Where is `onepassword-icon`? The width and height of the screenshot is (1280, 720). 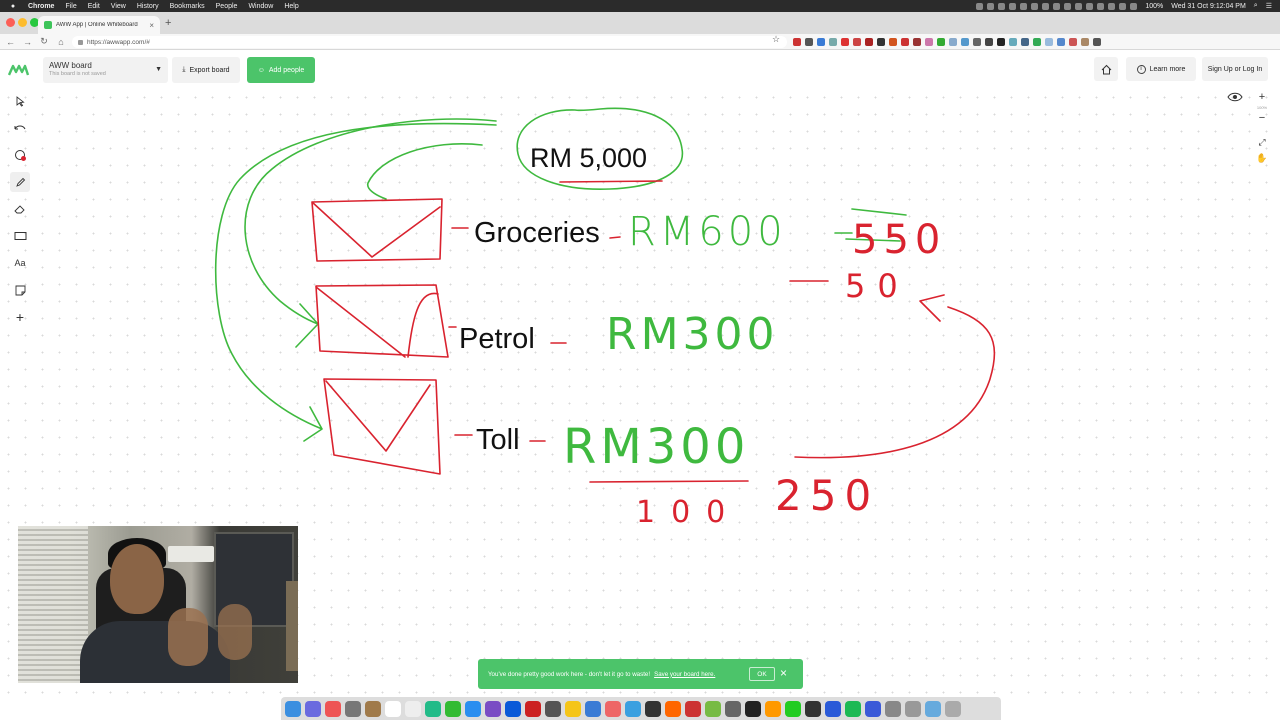 onepassword-icon is located at coordinates (513, 708).